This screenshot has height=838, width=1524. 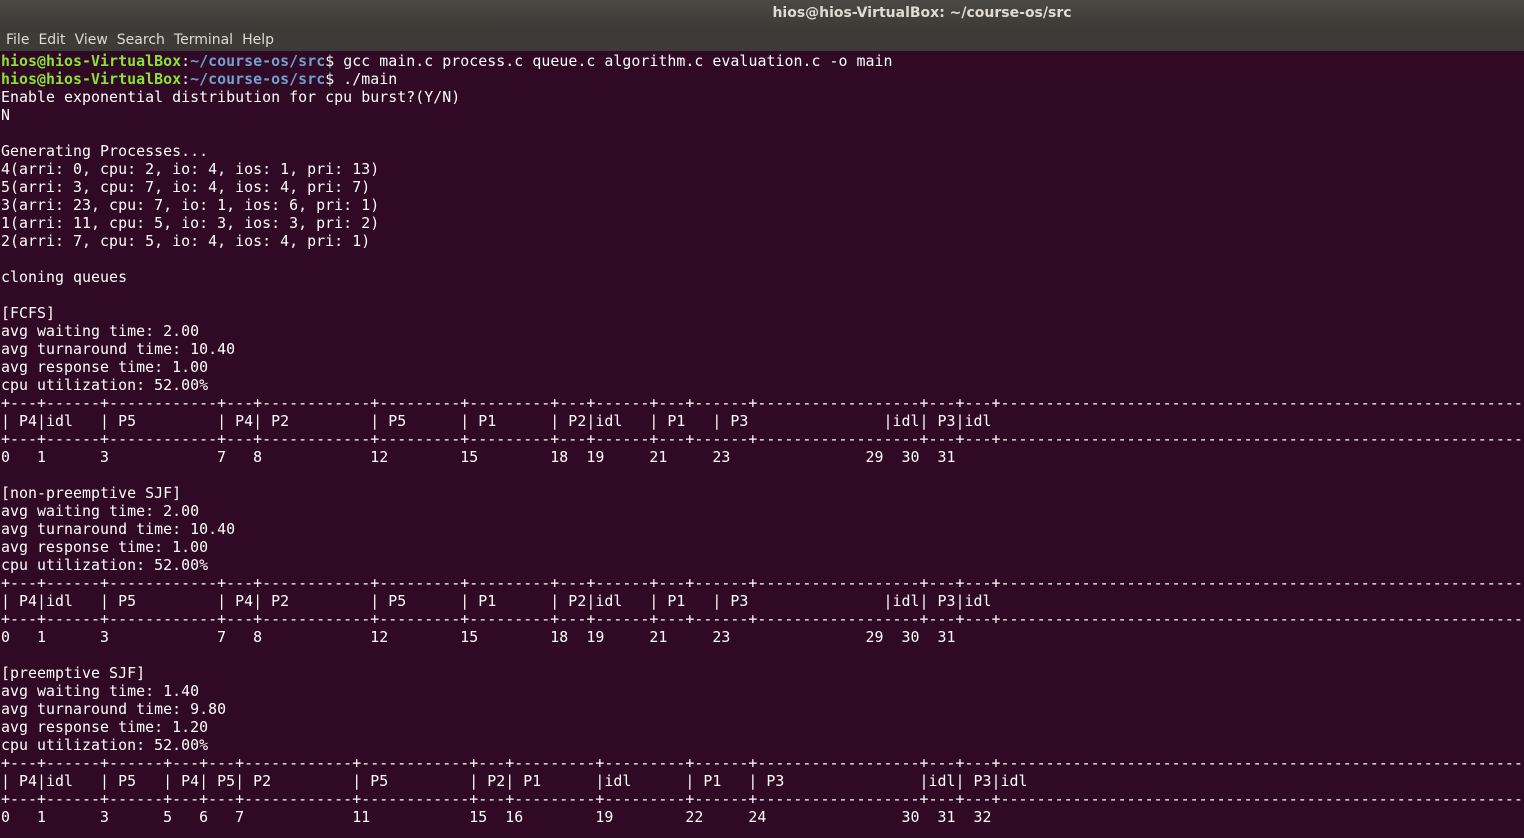 I want to click on window-title: hios@hios-VirtualBox: ~/course-os/src, so click(x=922, y=13).